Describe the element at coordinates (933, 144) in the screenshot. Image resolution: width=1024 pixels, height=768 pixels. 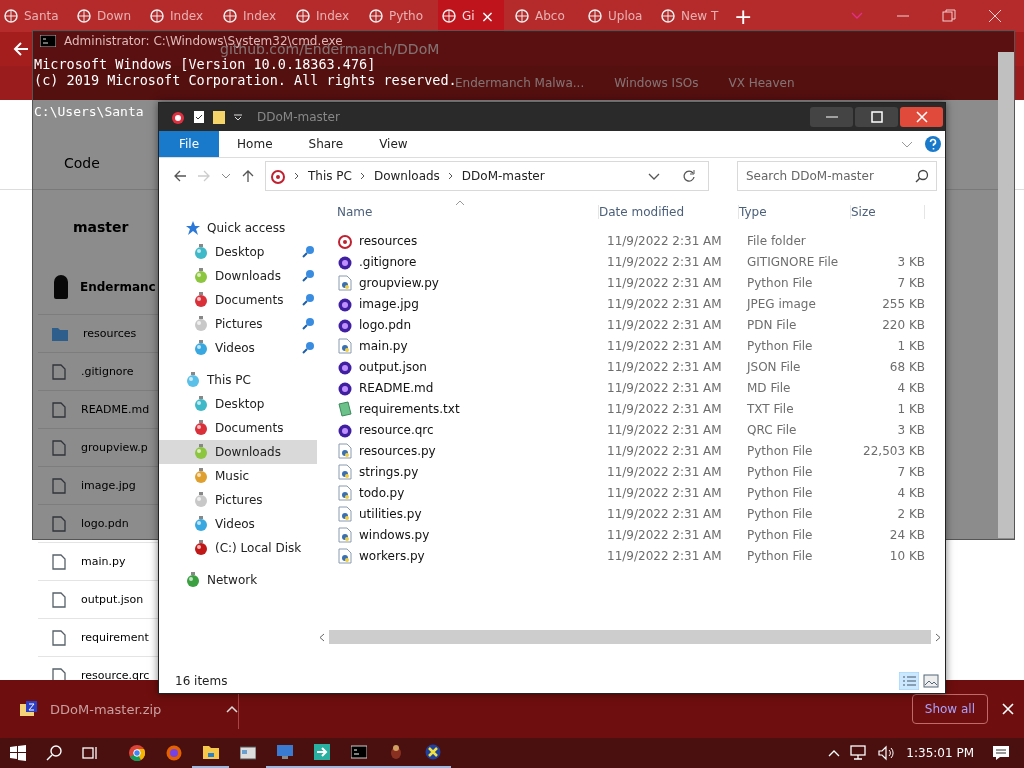
I see `help-icon` at that location.